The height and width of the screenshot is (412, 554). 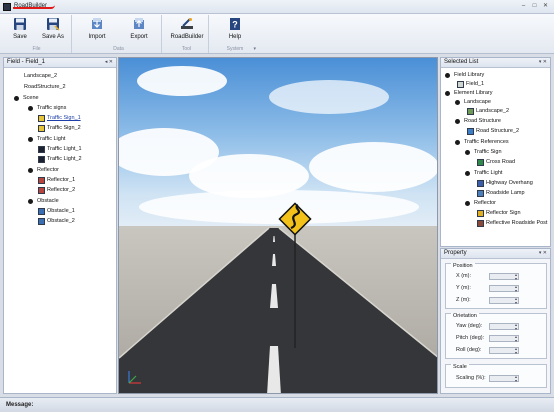 I want to click on field-panel-title: Field - Field_1, so click(x=26, y=62).